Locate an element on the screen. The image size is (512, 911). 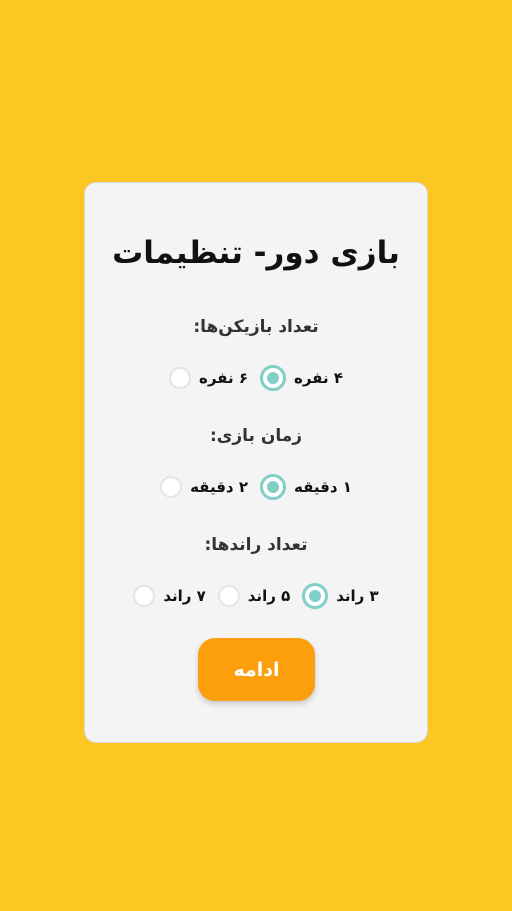
continue-button: ادامه is located at coordinates (256, 669).